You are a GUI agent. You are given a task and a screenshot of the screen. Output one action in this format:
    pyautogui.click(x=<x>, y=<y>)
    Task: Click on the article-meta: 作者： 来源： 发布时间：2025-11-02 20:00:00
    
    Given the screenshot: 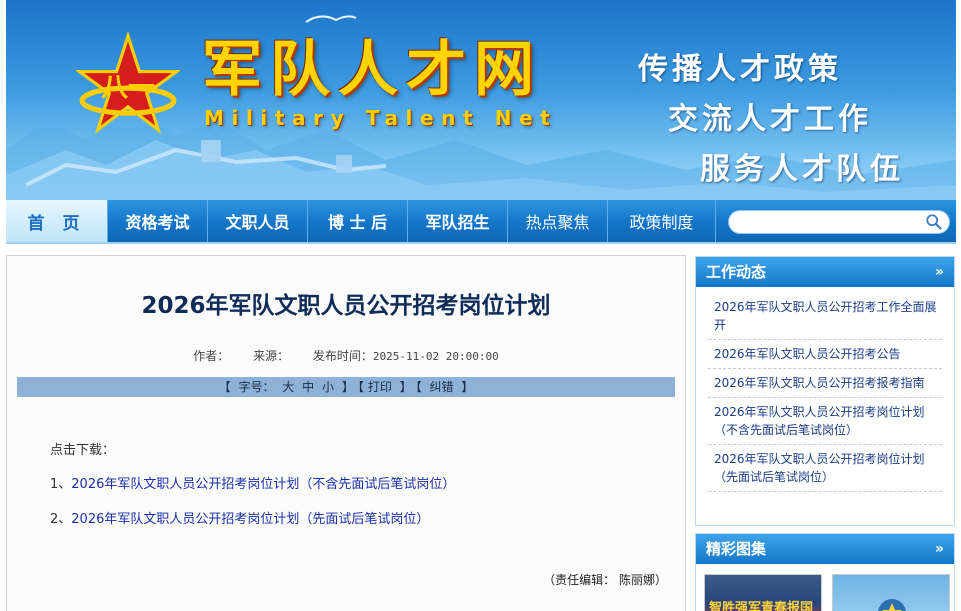 What is the action you would take?
    pyautogui.click(x=346, y=355)
    